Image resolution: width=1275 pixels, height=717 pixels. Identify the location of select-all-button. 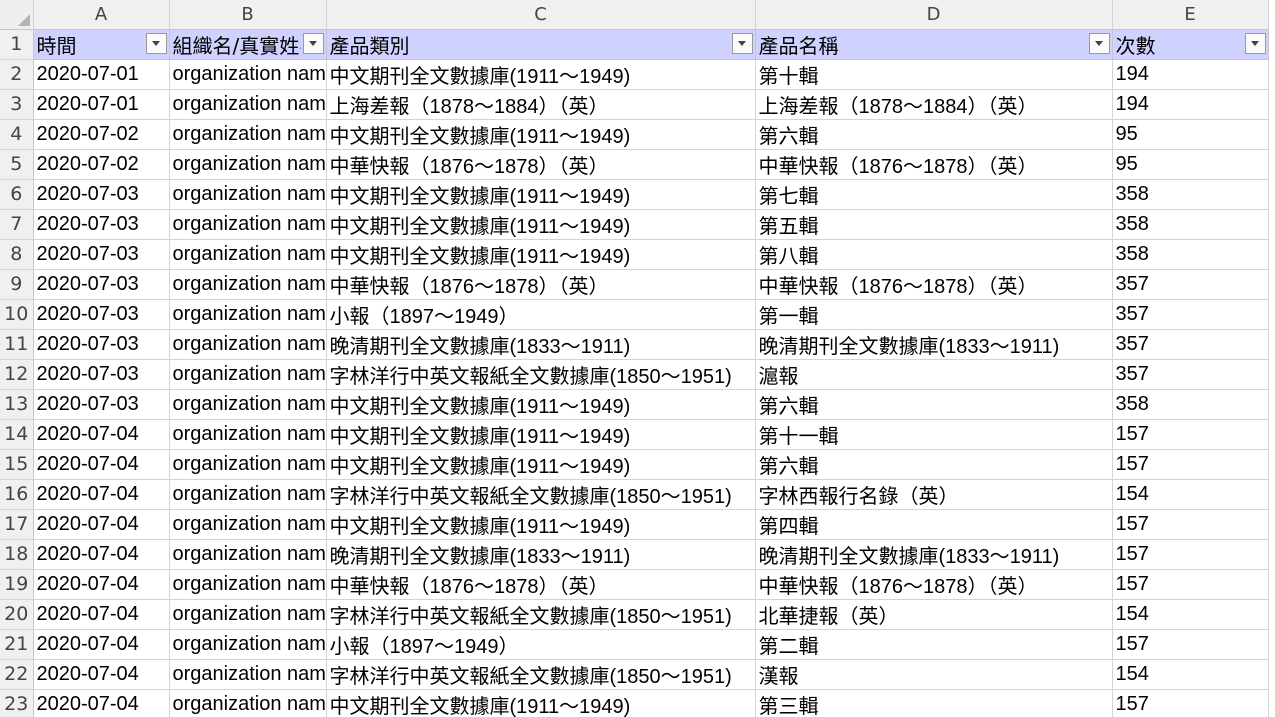
(17, 15).